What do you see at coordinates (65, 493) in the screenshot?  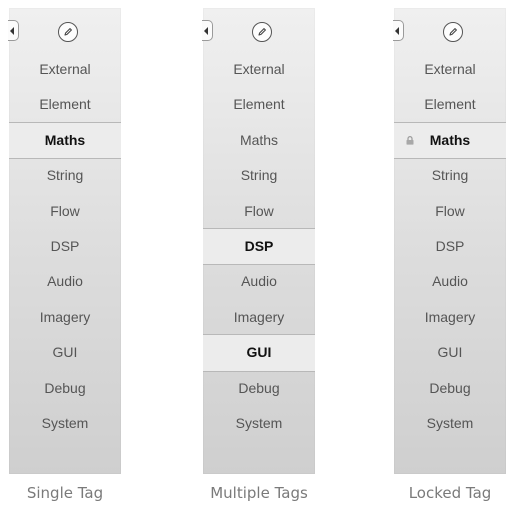 I see `panel-caption: Single Tag` at bounding box center [65, 493].